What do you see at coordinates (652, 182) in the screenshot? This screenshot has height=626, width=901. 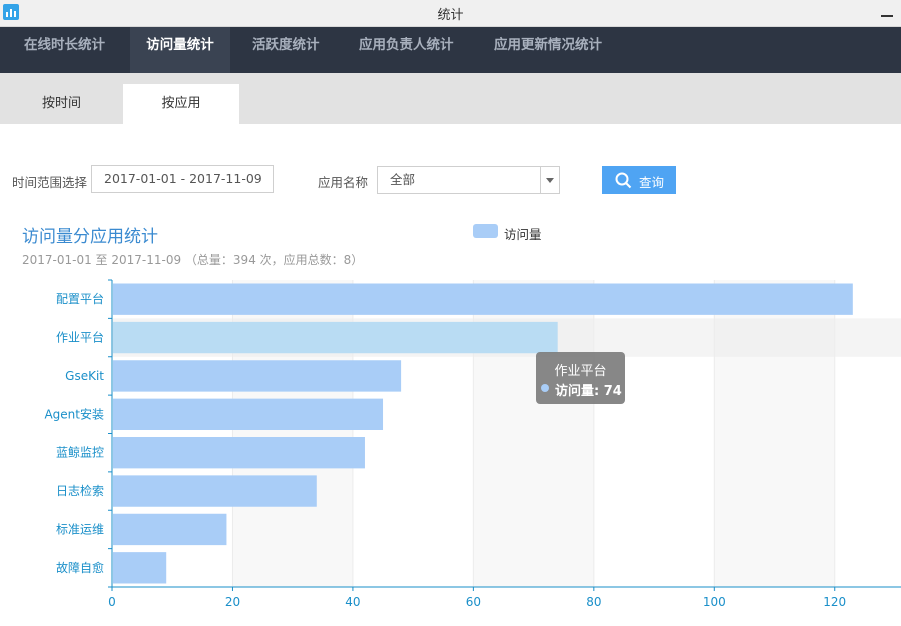 I see `query-button-label: 查询` at bounding box center [652, 182].